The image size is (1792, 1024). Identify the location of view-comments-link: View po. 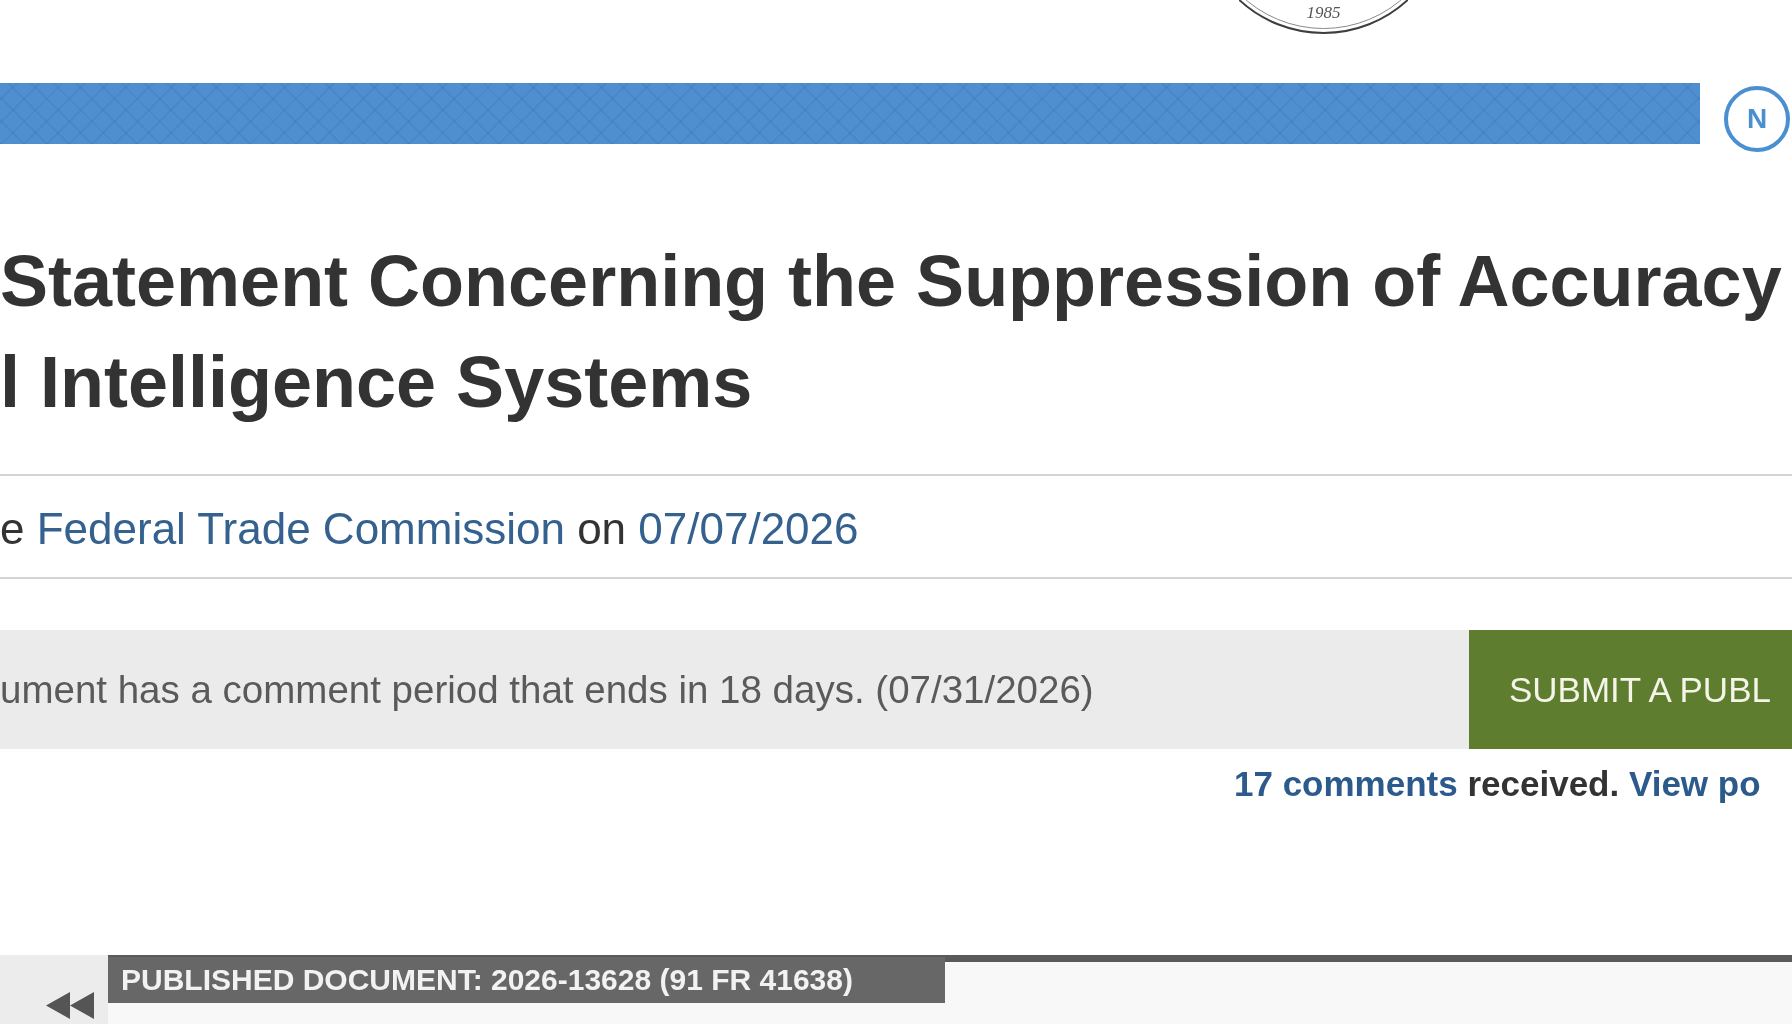
(1694, 783).